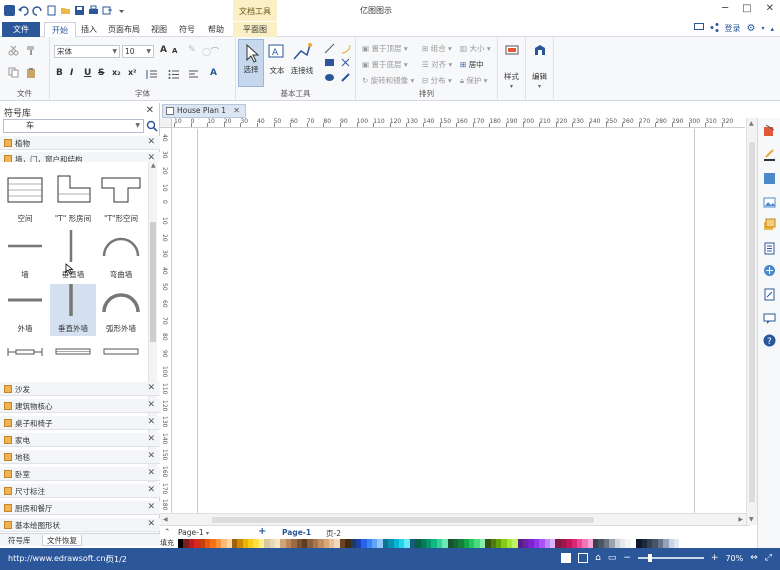  What do you see at coordinates (80, 525) in the screenshot?
I see `category-basic-shapes: 基本绘图形状 ✕` at bounding box center [80, 525].